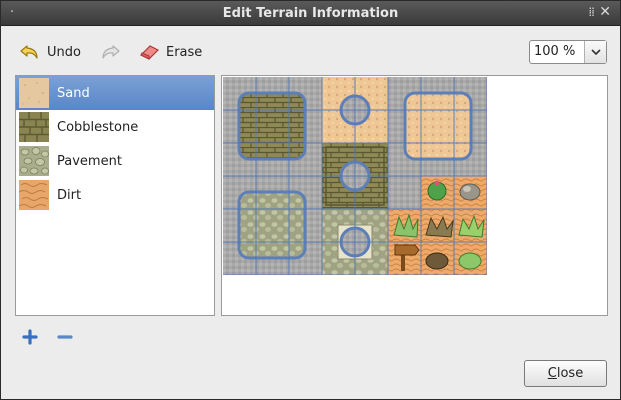 This screenshot has width=621, height=400. What do you see at coordinates (34, 195) in the screenshot?
I see `dirt-swatch-icon` at bounding box center [34, 195].